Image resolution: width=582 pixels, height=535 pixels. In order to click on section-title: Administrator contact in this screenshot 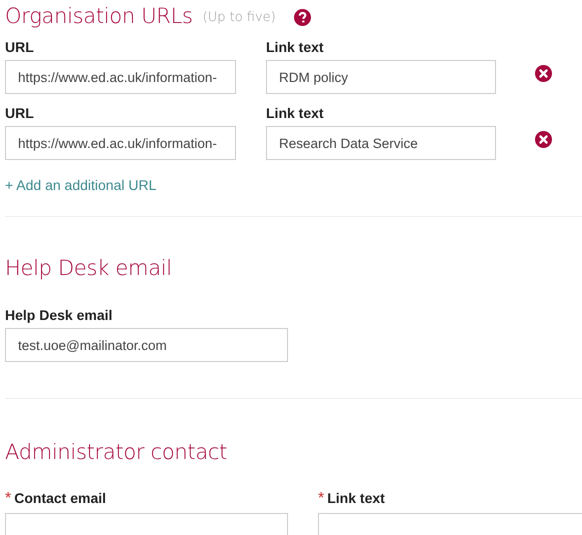, I will do `click(116, 452)`.